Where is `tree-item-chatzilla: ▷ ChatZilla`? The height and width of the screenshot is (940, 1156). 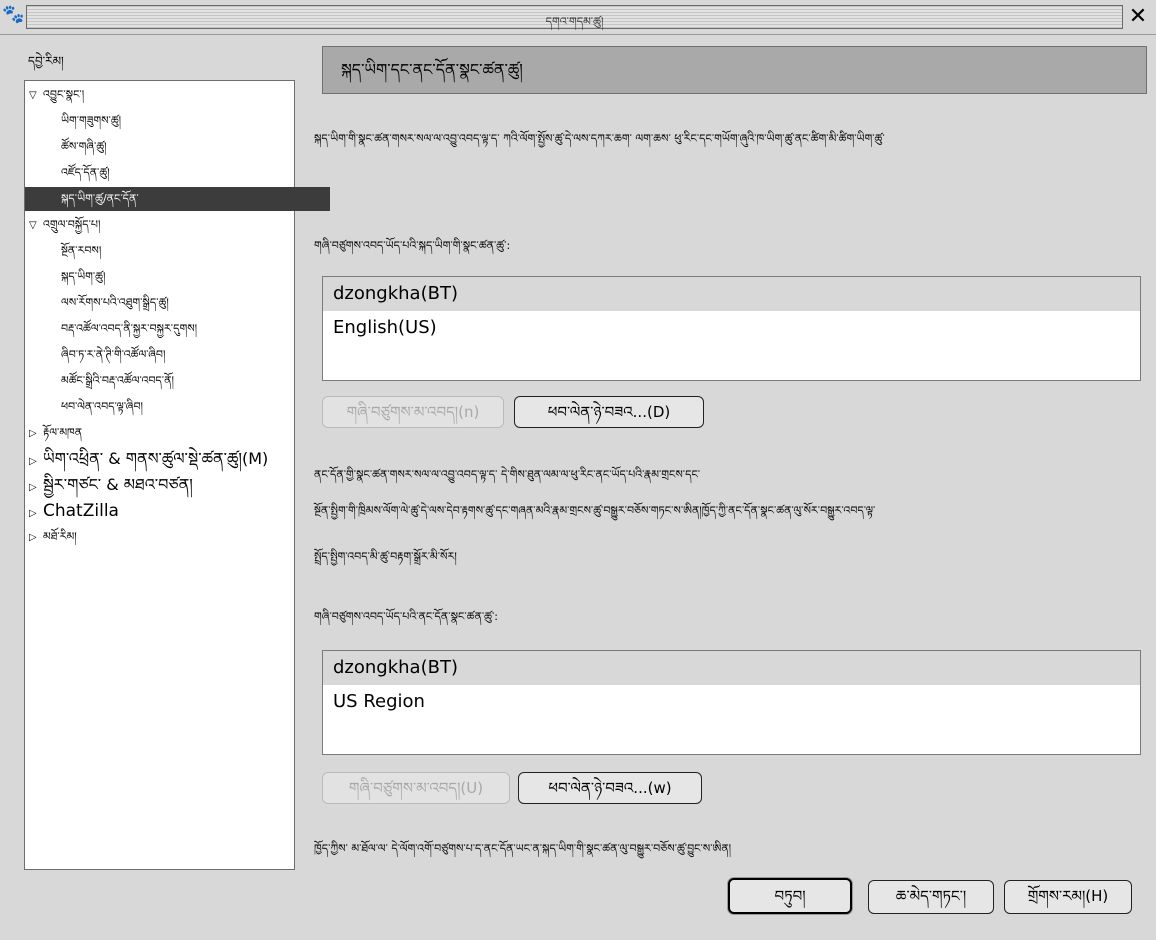
tree-item-chatzilla: ▷ ChatZilla is located at coordinates (161, 511).